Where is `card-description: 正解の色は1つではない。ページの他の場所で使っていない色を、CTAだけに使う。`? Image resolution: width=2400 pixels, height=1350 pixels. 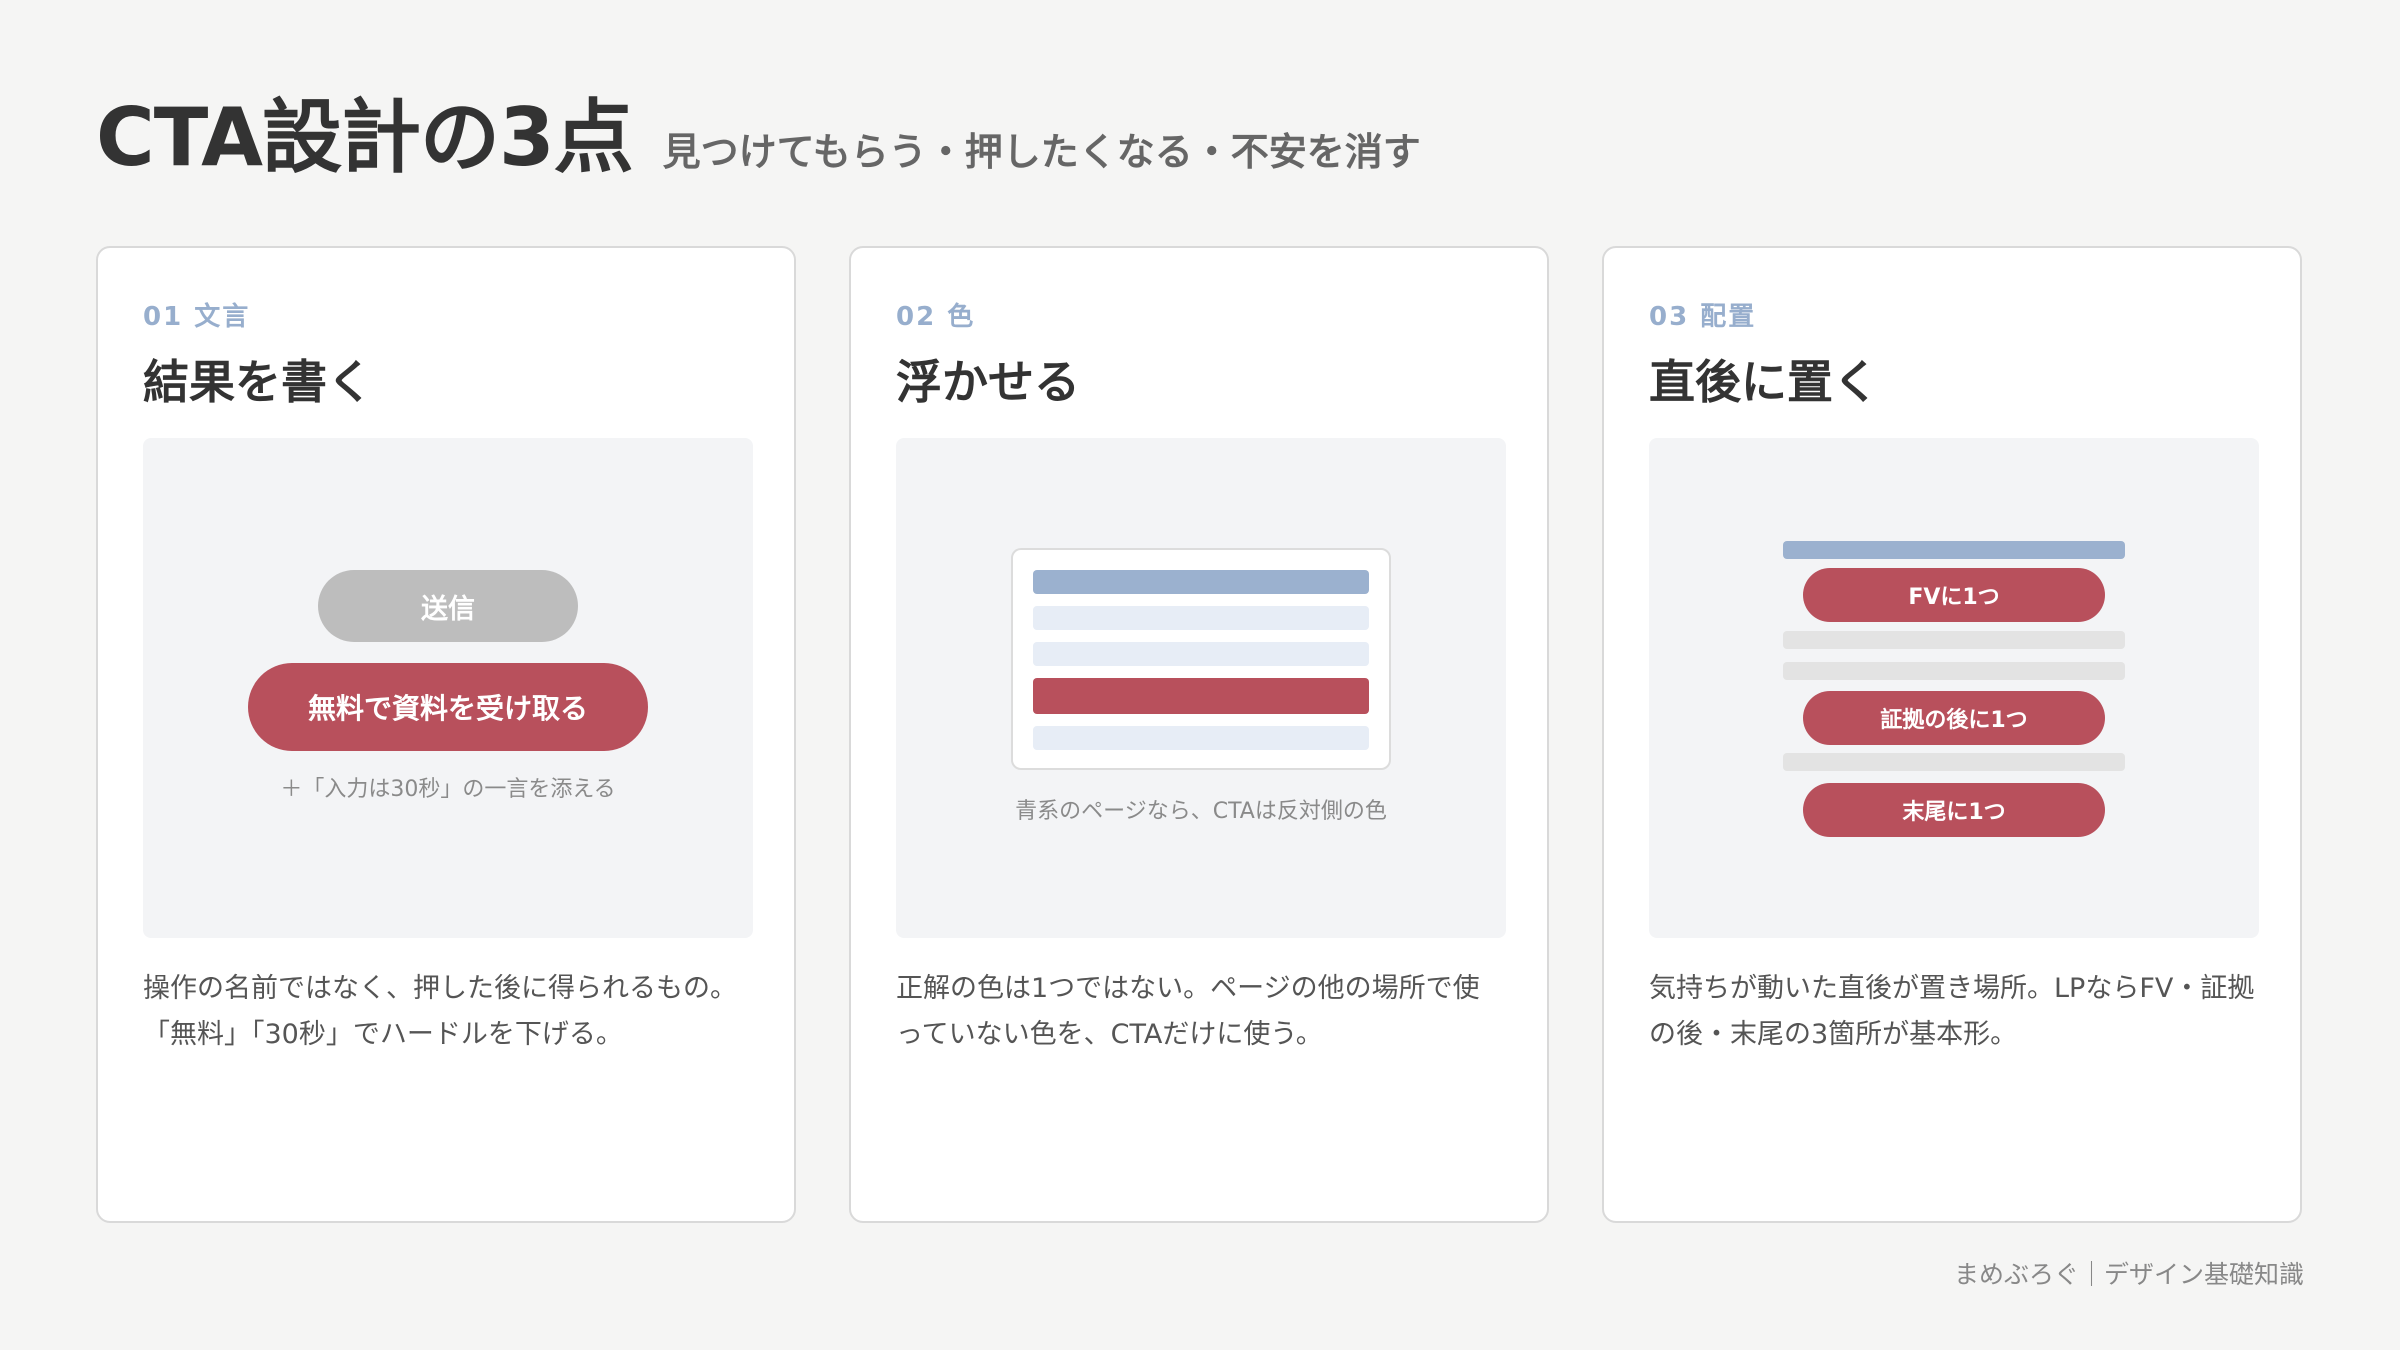
card-description: 正解の色は1つではない。ページの他の場所で使っていない色を、CTAだけに使う。 is located at coordinates (1188, 1011).